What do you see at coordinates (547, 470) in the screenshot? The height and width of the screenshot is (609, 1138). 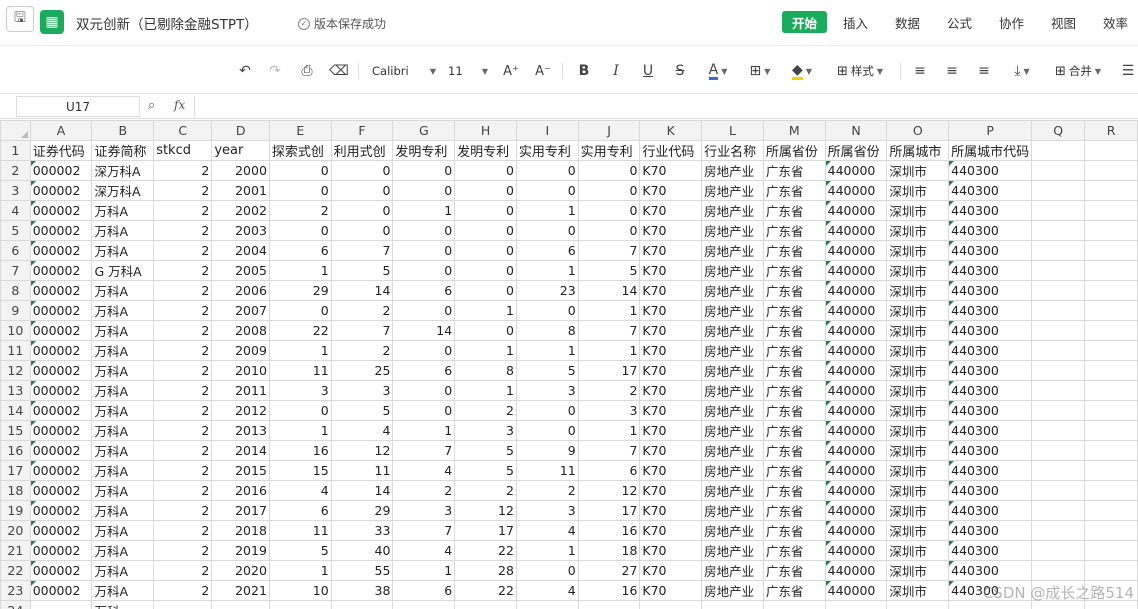 I see `cell: 11` at bounding box center [547, 470].